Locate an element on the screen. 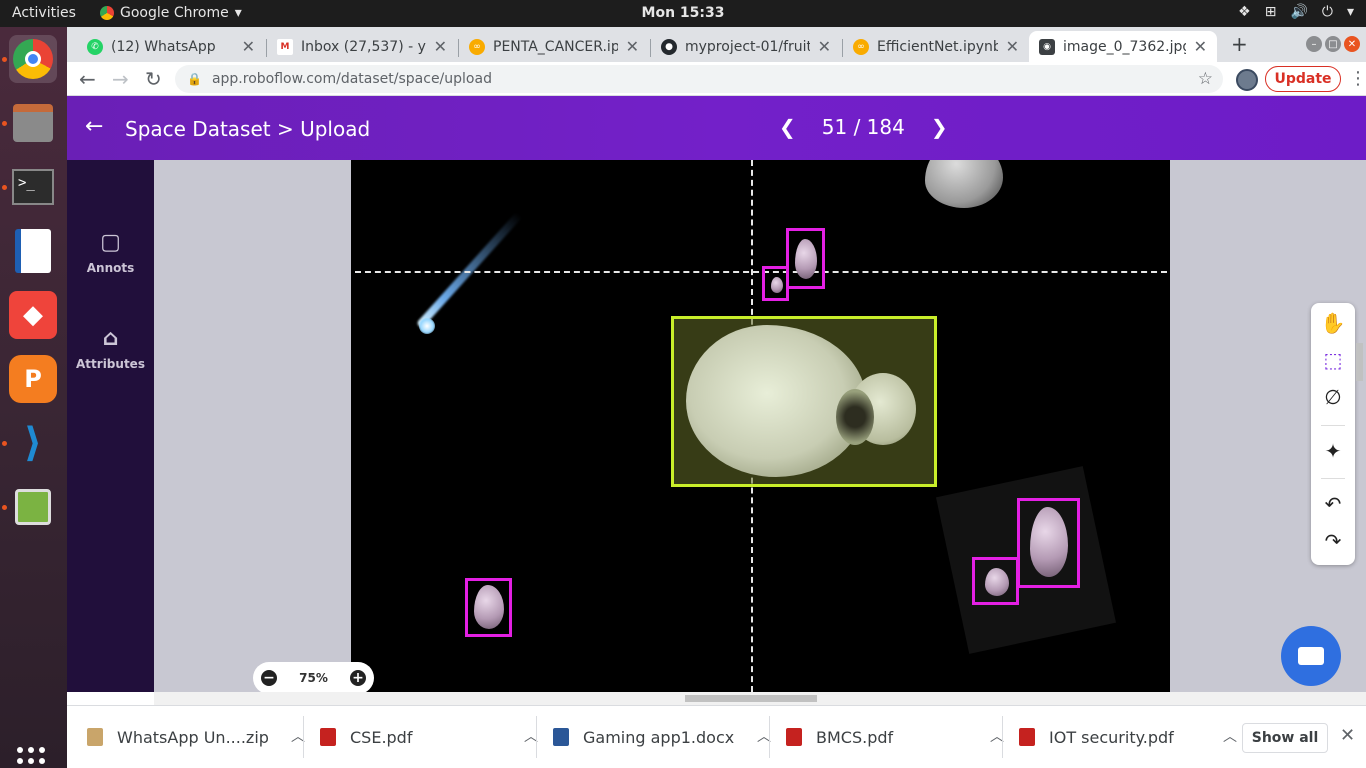 Image resolution: width=1366 pixels, height=768 pixels. redo-icon: ↷ is located at coordinates (1333, 541).